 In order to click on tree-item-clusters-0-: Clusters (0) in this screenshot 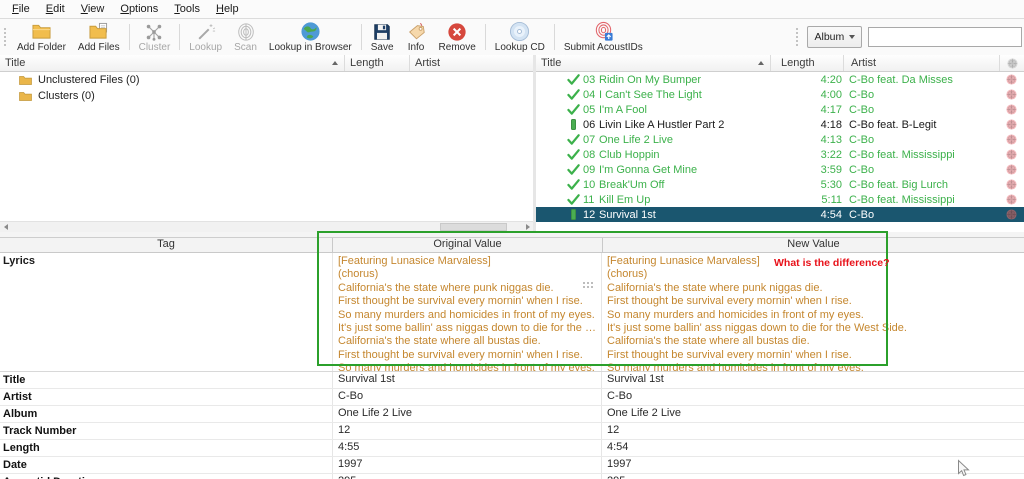, I will do `click(266, 96)`.